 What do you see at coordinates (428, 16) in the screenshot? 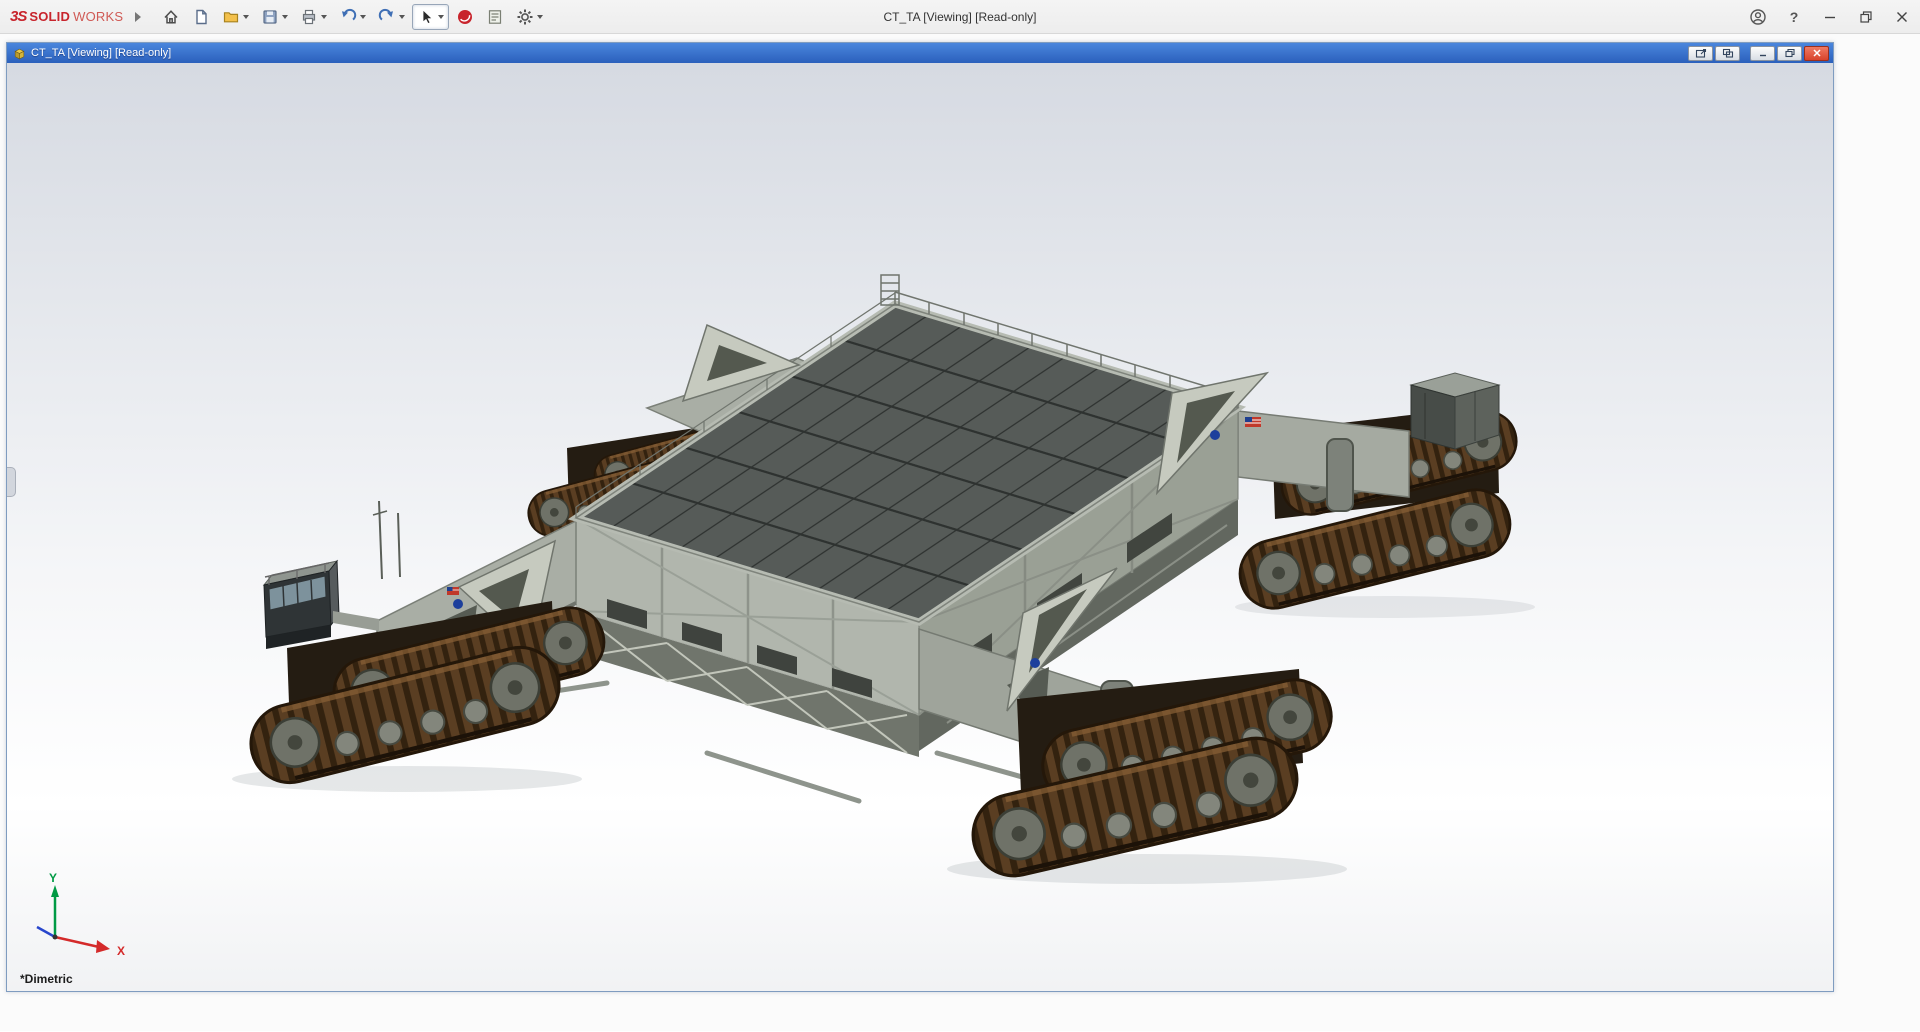
I see `select-cursor-icon` at bounding box center [428, 16].